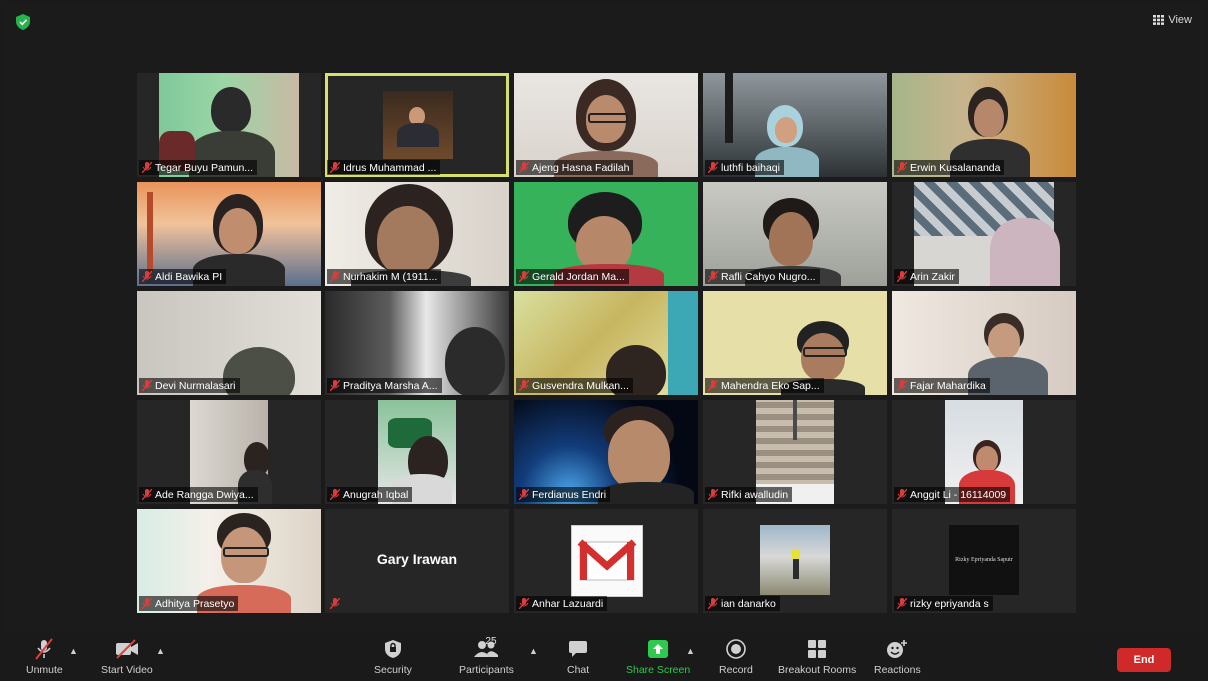  I want to click on participant-name: Erwin Kusalananda, so click(955, 167).